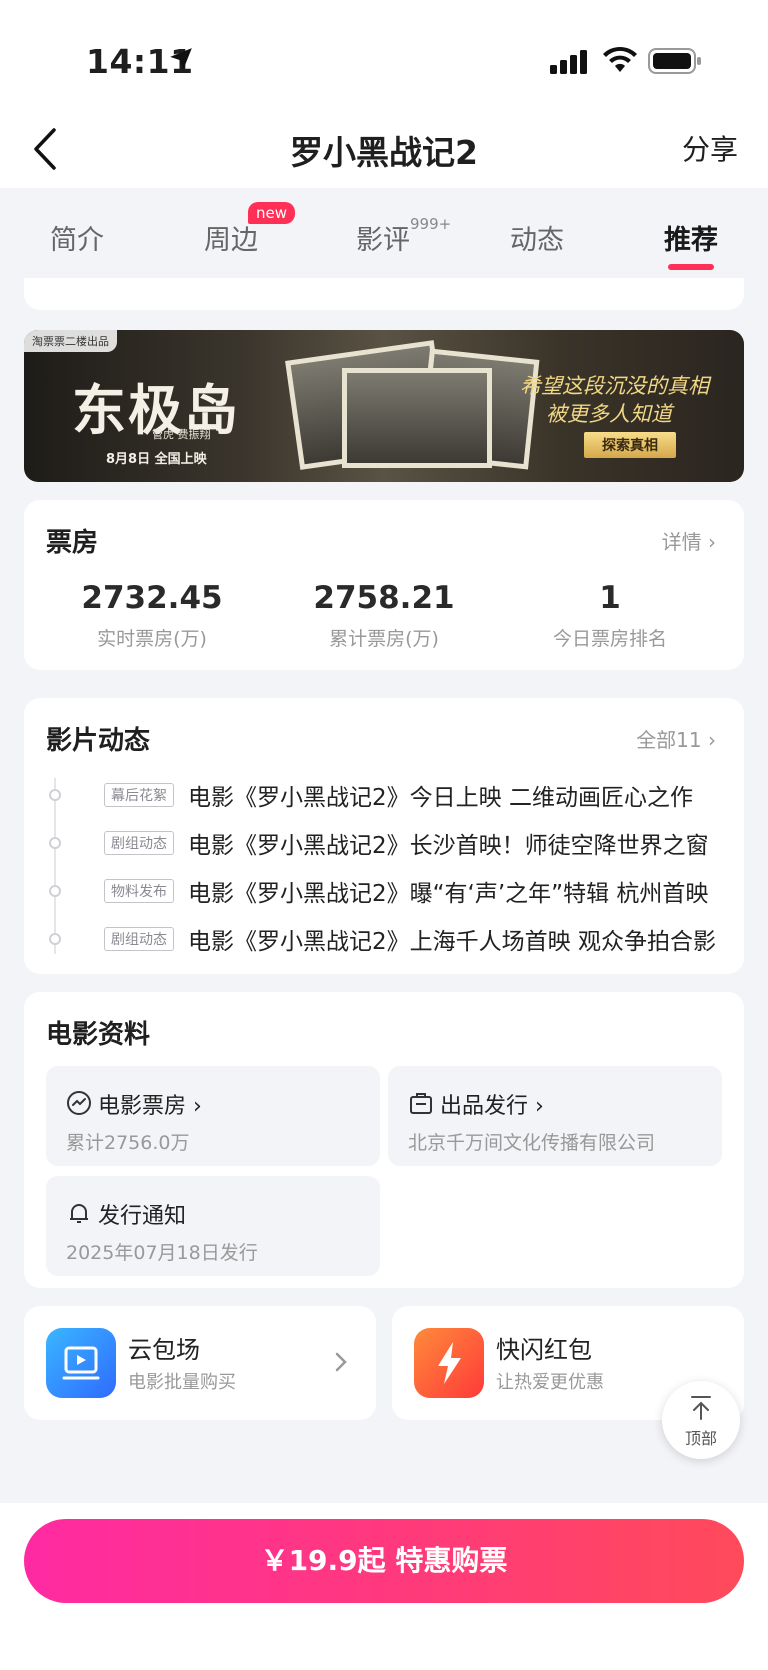  Describe the element at coordinates (142, 1106) in the screenshot. I see `tile-title-text: 电影票房` at that location.